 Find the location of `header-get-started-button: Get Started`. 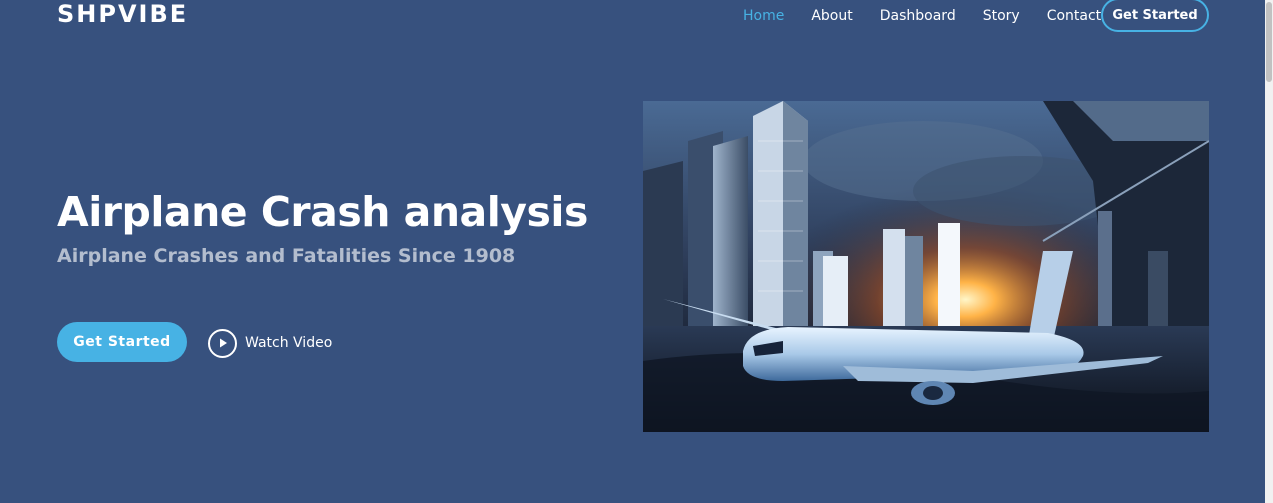

header-get-started-button: Get Started is located at coordinates (1155, 16).